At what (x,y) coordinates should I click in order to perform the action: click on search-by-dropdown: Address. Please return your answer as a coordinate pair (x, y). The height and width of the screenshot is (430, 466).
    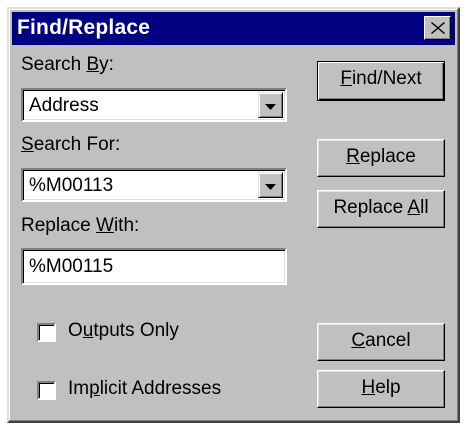
    Looking at the image, I should click on (154, 105).